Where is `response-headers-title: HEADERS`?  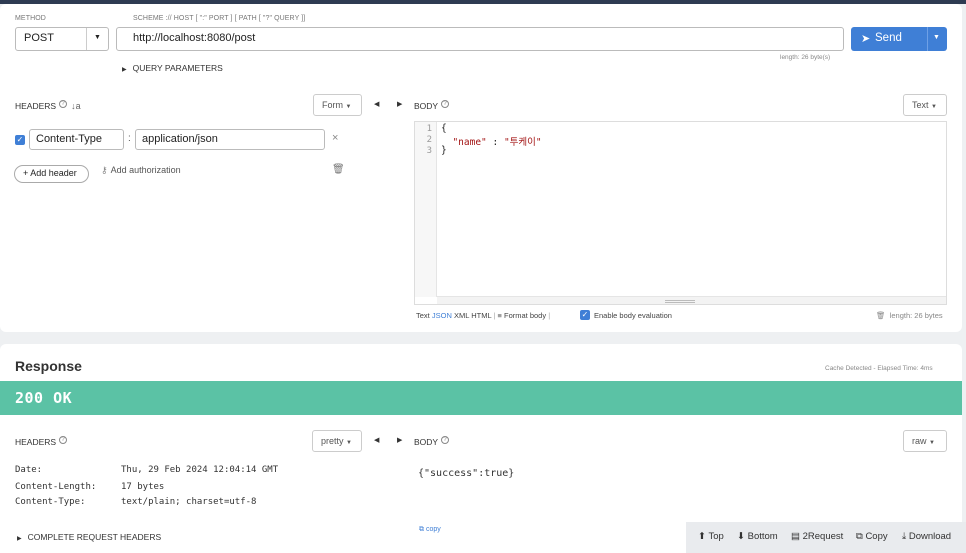 response-headers-title: HEADERS is located at coordinates (36, 442).